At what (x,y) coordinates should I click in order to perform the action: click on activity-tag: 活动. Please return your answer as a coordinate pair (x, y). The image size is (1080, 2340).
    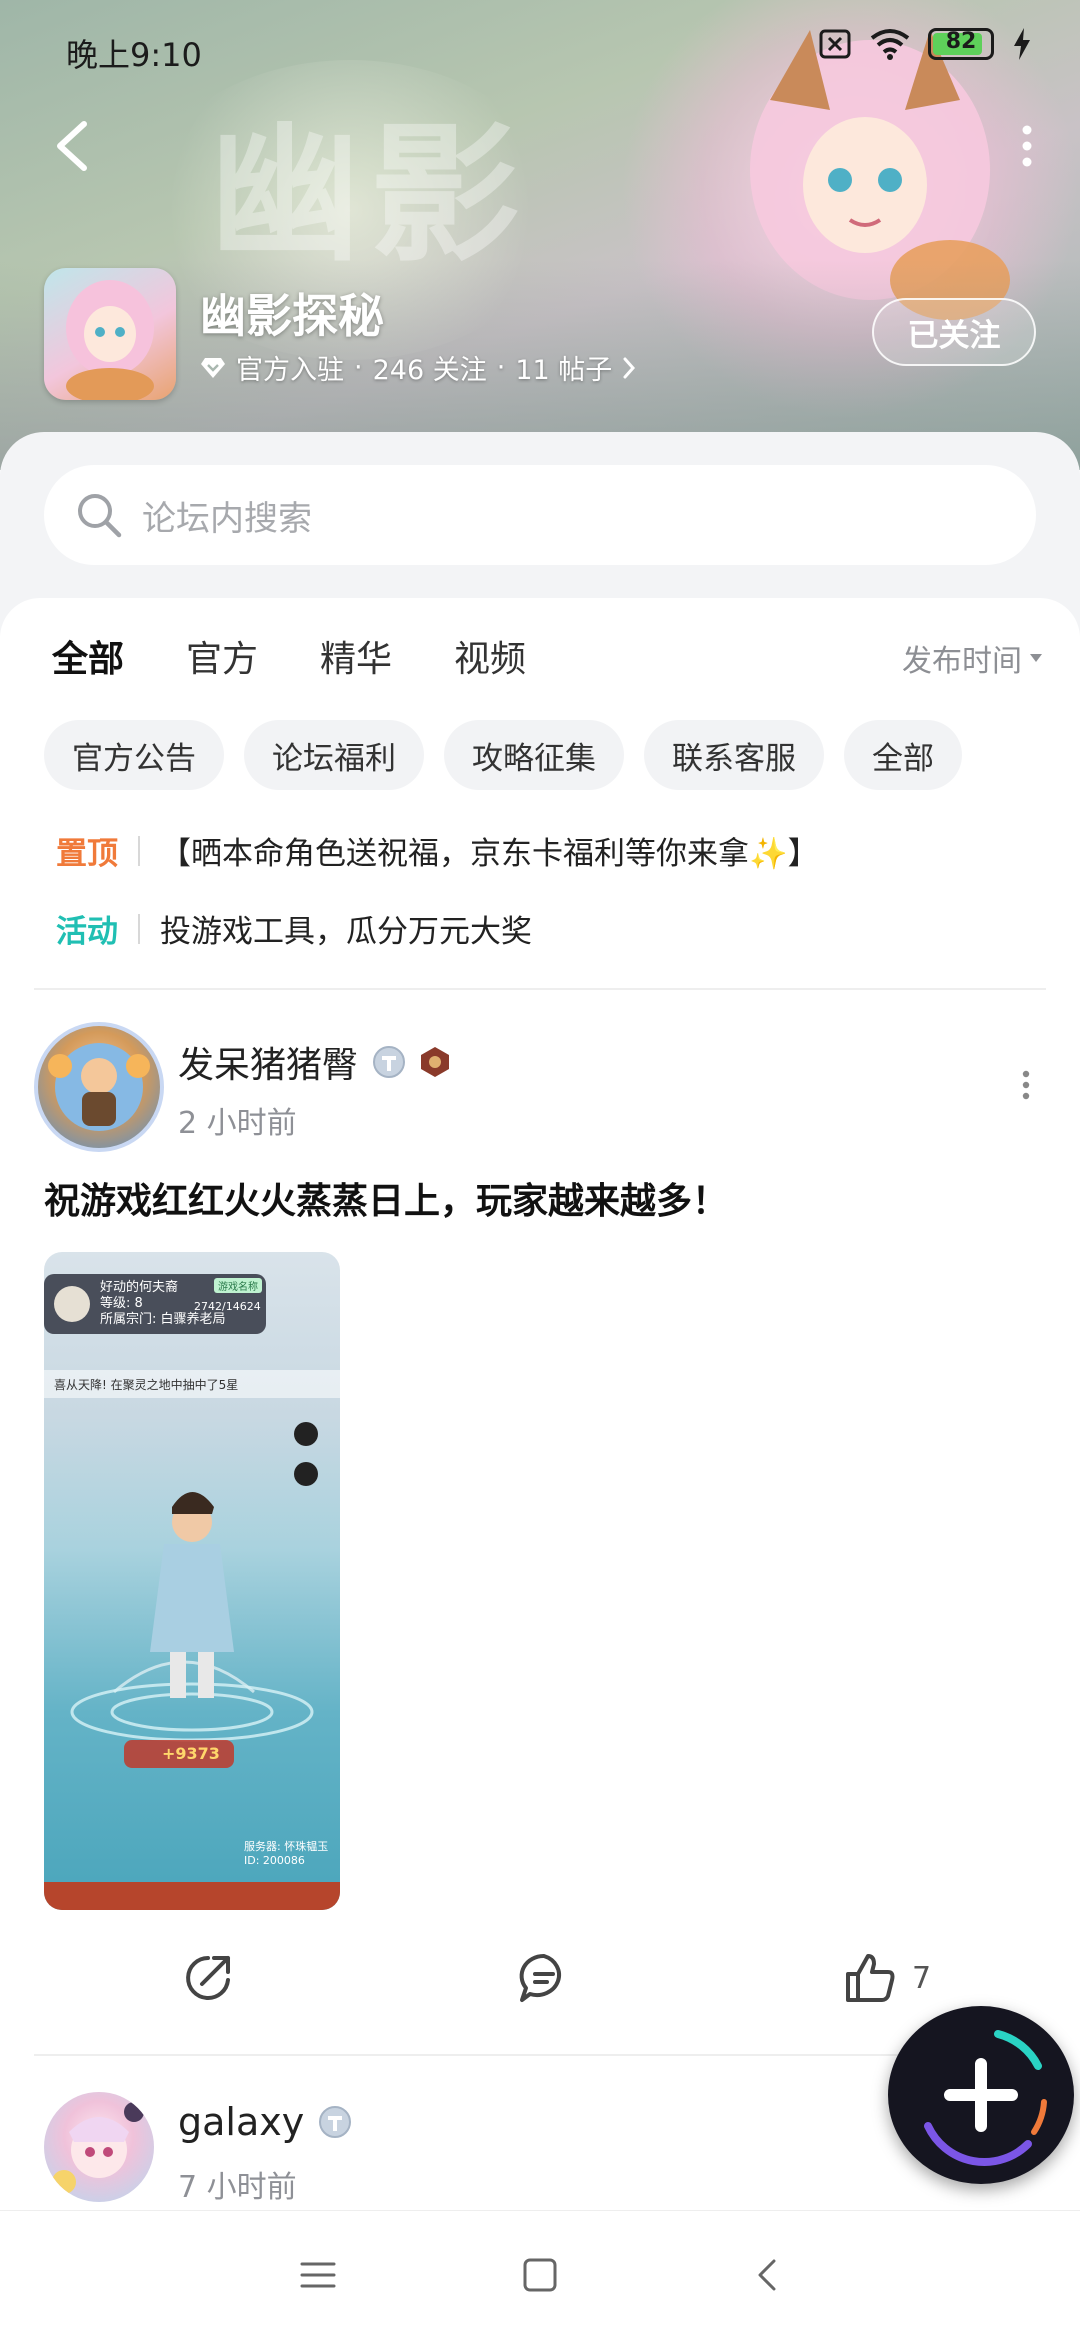
    Looking at the image, I should click on (87, 932).